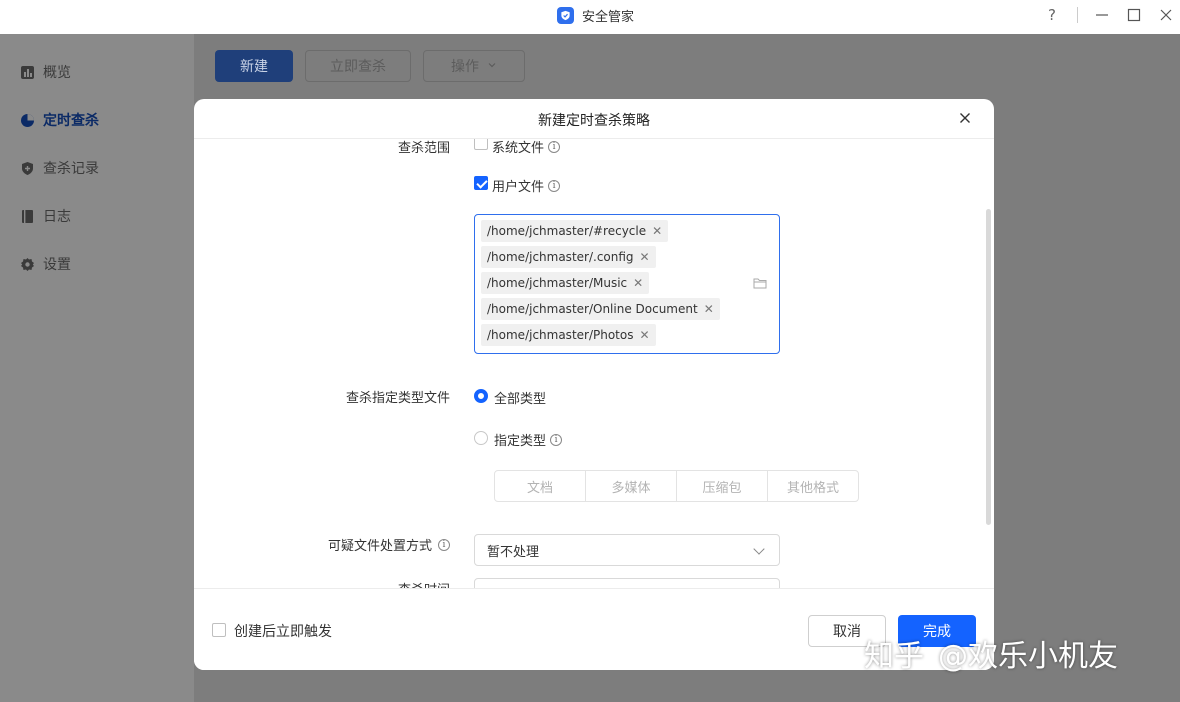  What do you see at coordinates (1166, 15) in the screenshot?
I see `close-window-icon` at bounding box center [1166, 15].